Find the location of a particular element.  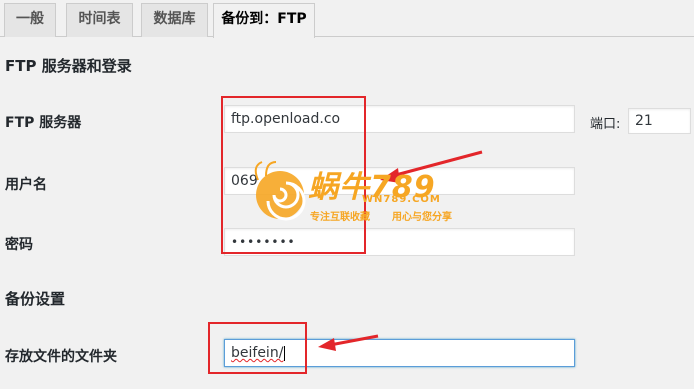

watermark-slogan-right: 用心与您分享 is located at coordinates (422, 217).